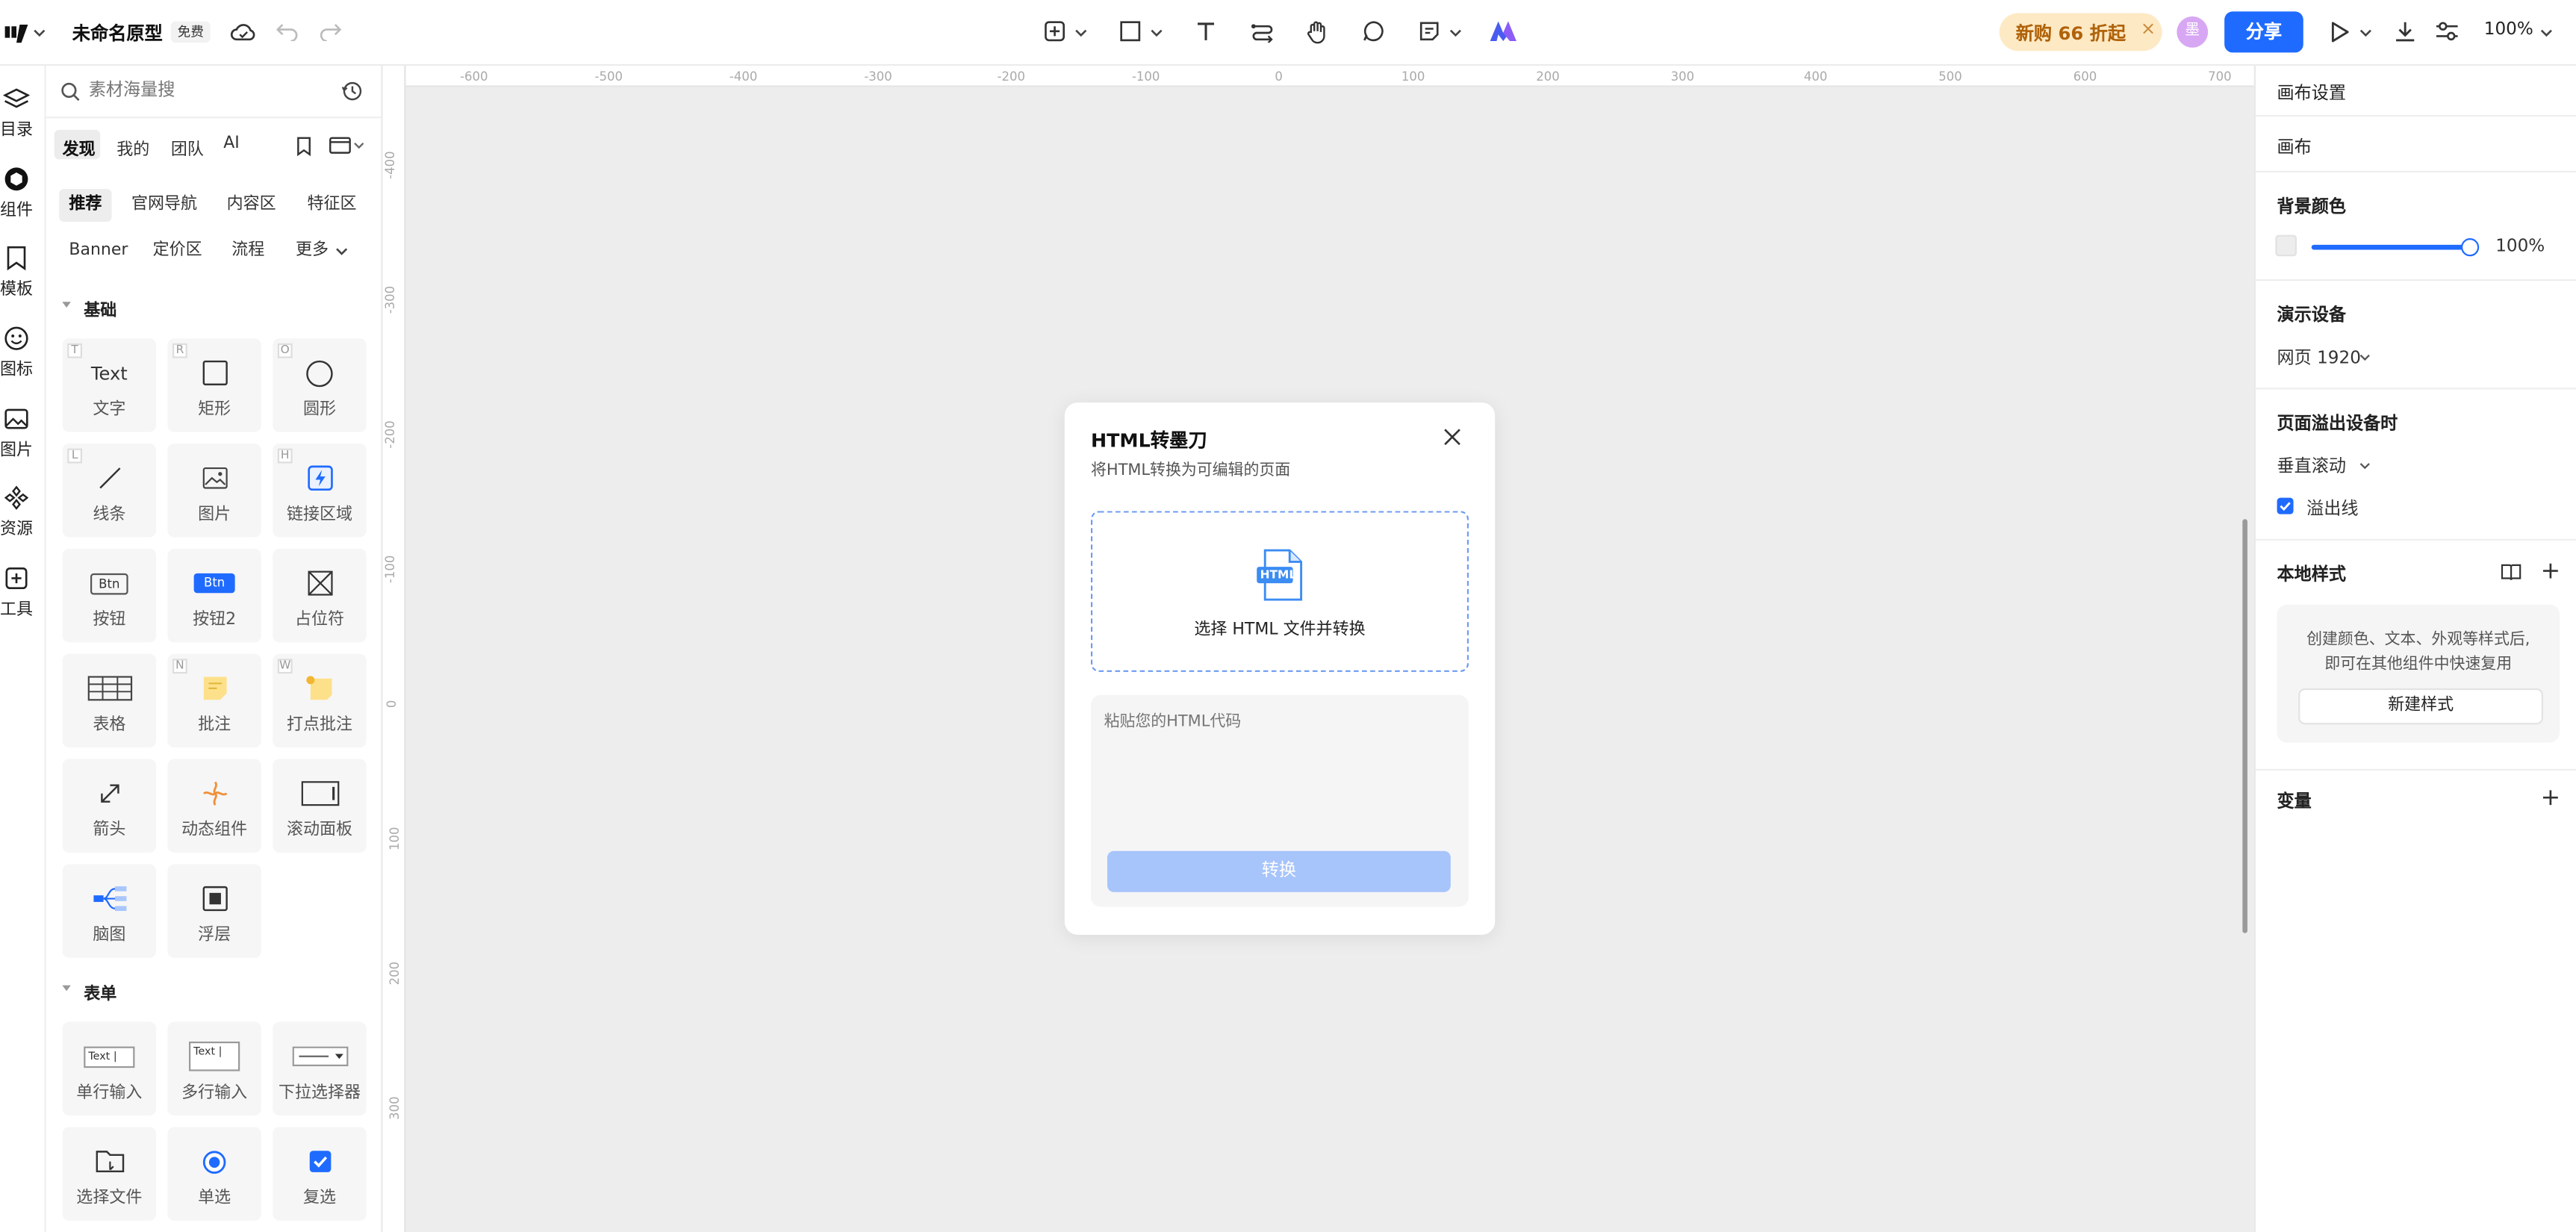 This screenshot has height=1232, width=2576. What do you see at coordinates (2332, 508) in the screenshot?
I see `overflow-line-label: 溢出线` at bounding box center [2332, 508].